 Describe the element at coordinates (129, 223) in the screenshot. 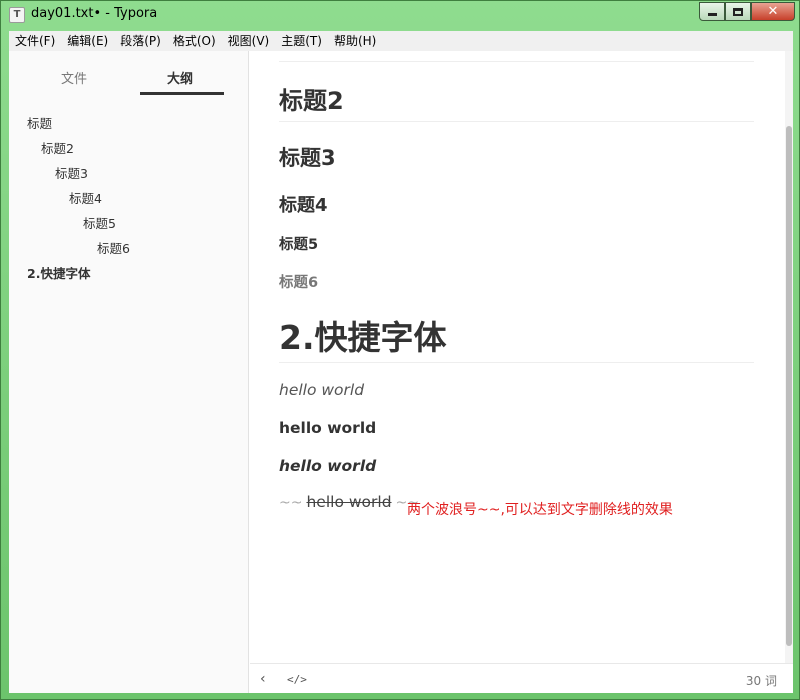

I see `outline-item: 标题5` at that location.